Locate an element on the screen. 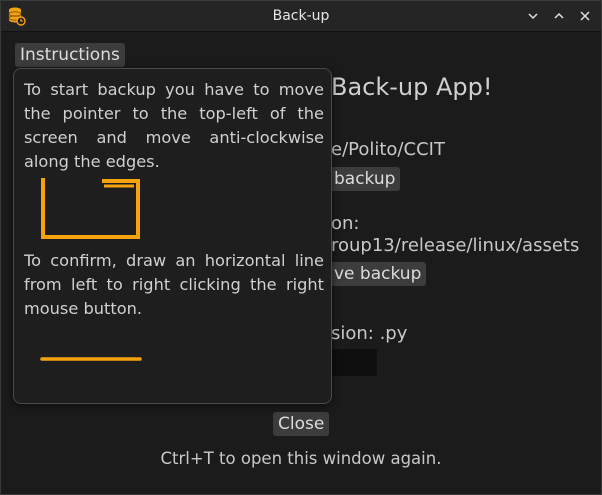  title-bar: Back-up is located at coordinates (301, 16).